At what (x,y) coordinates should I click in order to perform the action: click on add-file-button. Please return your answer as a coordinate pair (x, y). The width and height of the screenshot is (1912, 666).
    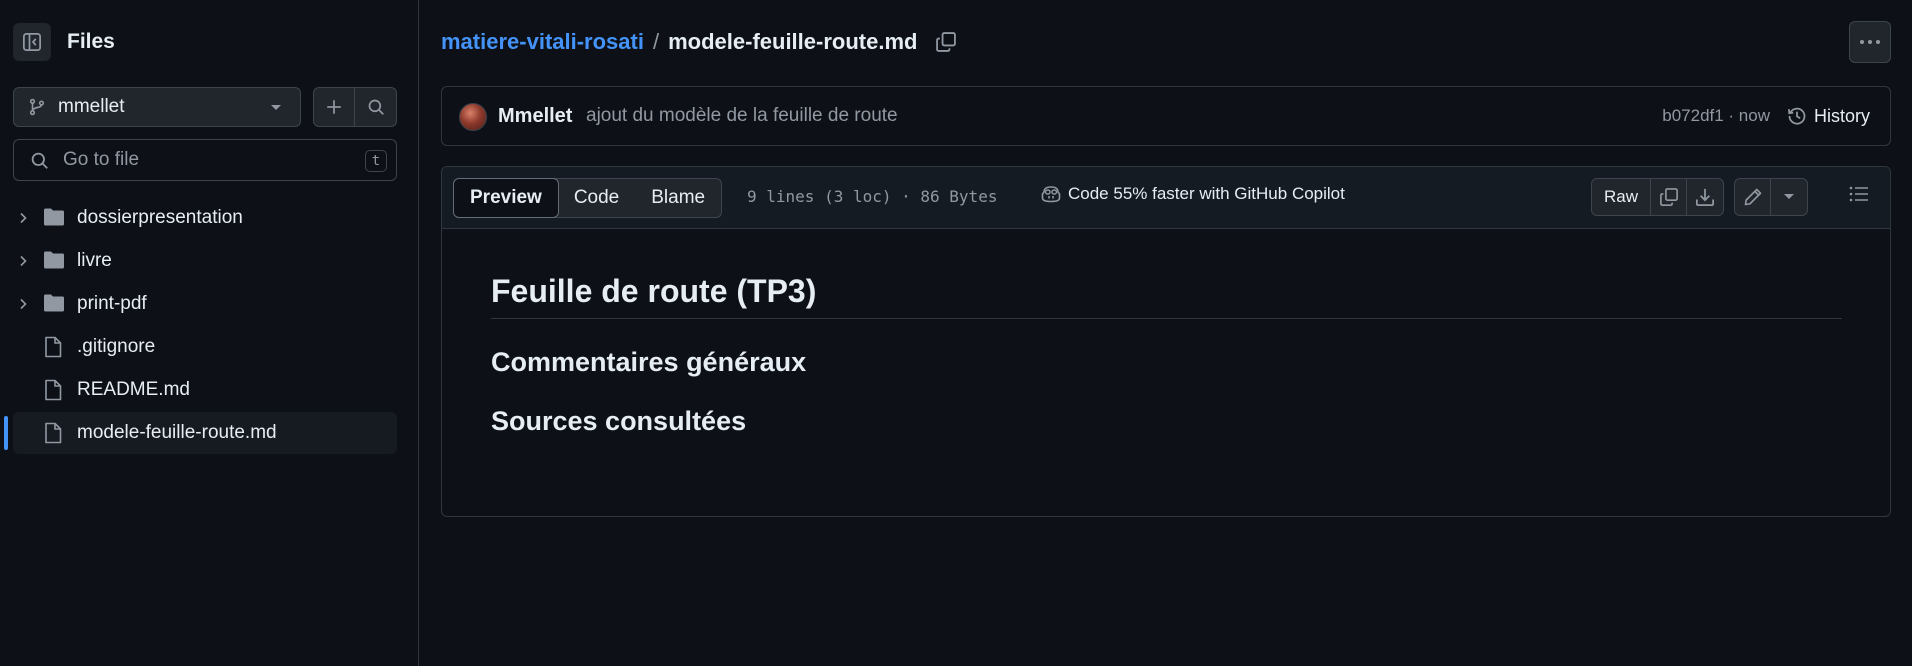
    Looking at the image, I should click on (335, 107).